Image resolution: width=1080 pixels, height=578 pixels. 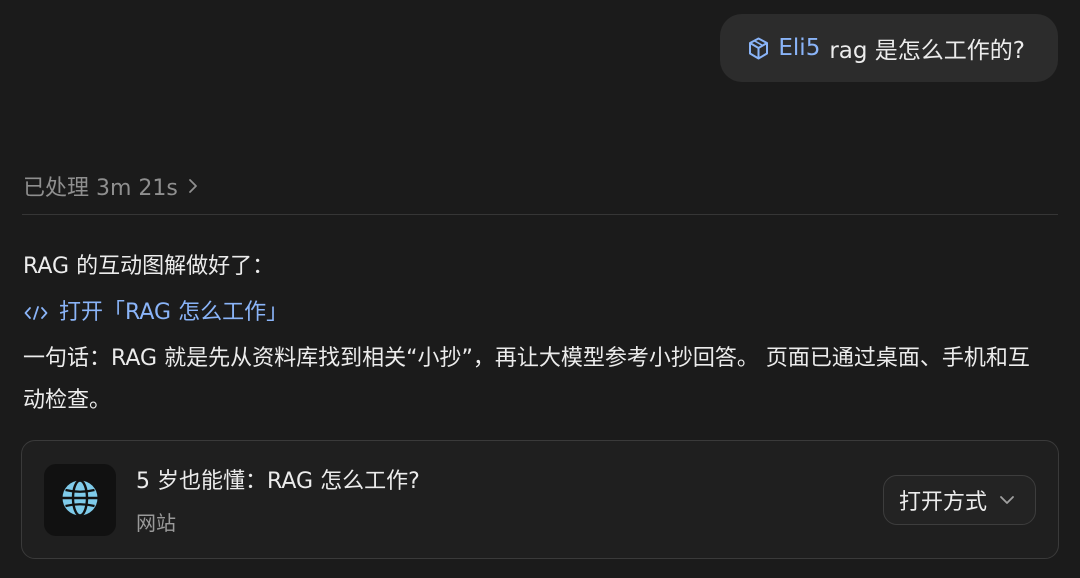 I want to click on skill-chip-label: Eli5, so click(x=799, y=48).